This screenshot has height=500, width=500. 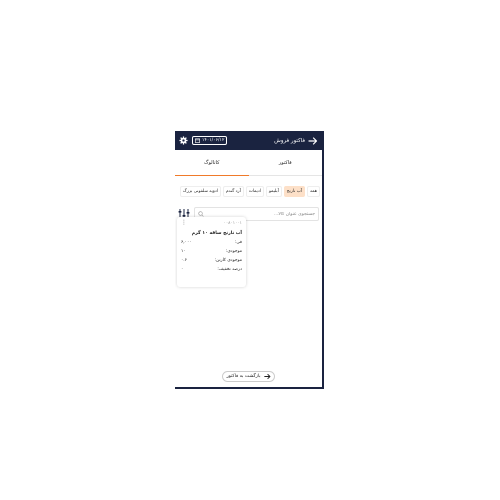 What do you see at coordinates (294, 191) in the screenshot?
I see `category-chip-sour-orange: آب نارنج` at bounding box center [294, 191].